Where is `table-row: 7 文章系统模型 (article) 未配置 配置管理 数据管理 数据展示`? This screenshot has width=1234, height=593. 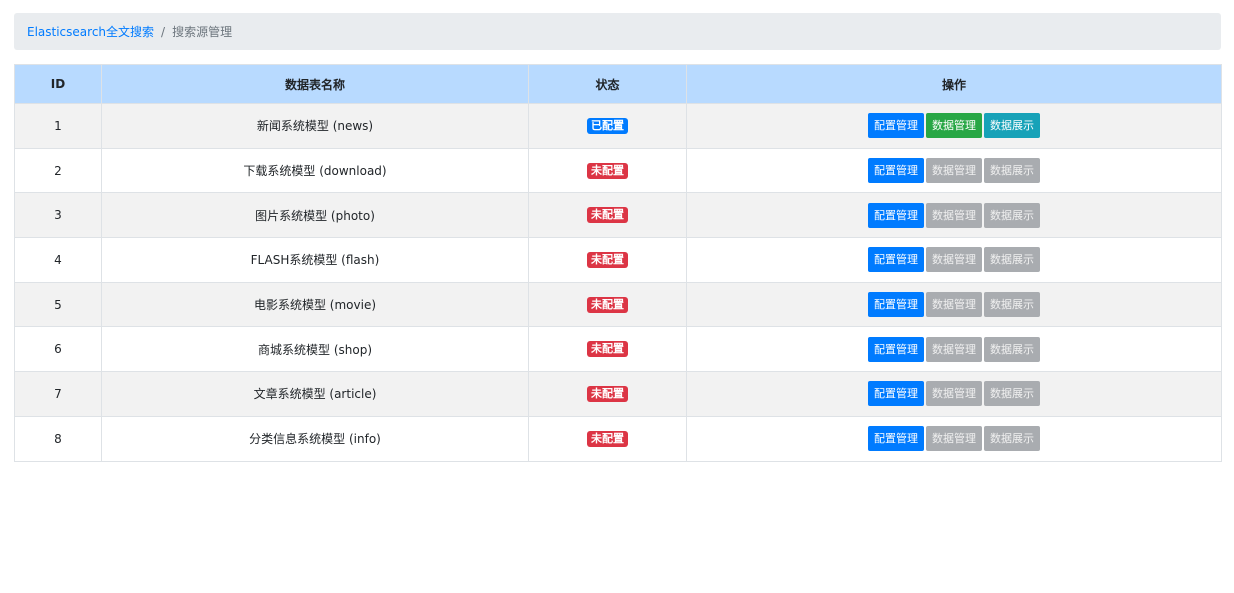 table-row: 7 文章系统模型 (article) 未配置 配置管理 数据管理 数据展示 is located at coordinates (618, 394).